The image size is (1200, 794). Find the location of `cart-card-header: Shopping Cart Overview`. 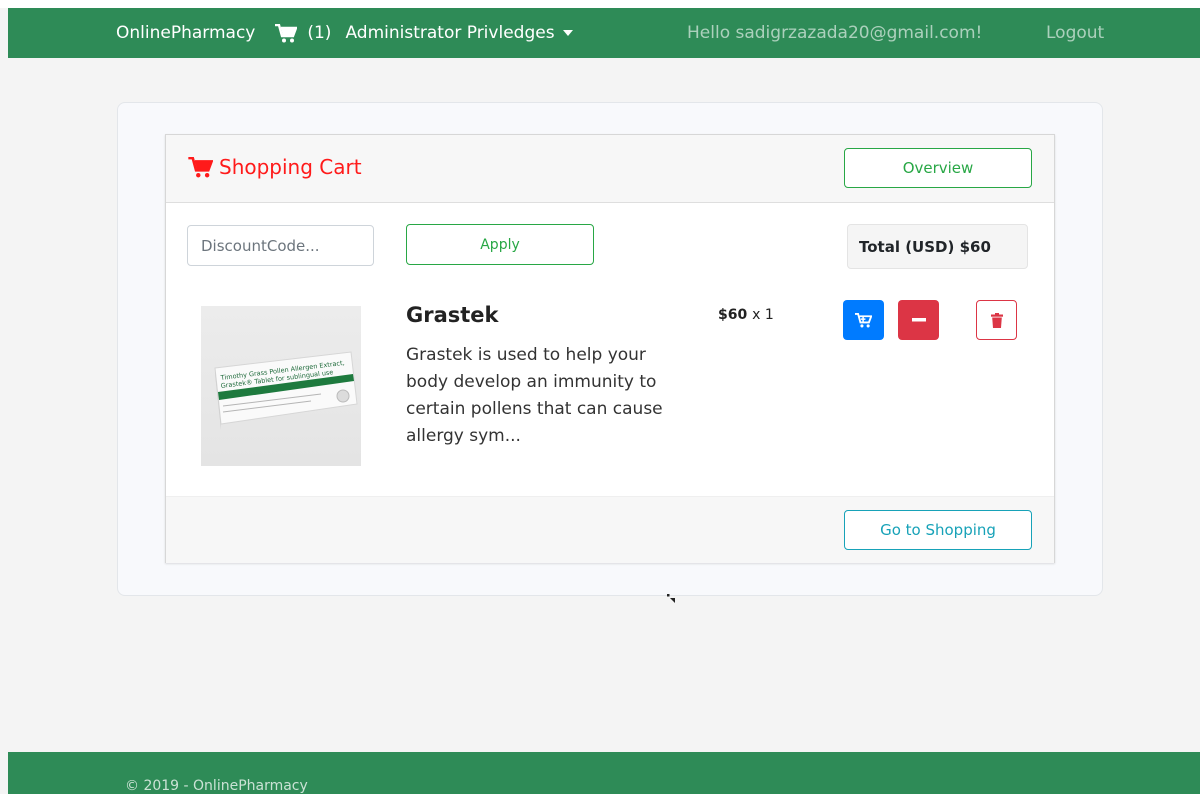

cart-card-header: Shopping Cart Overview is located at coordinates (610, 169).